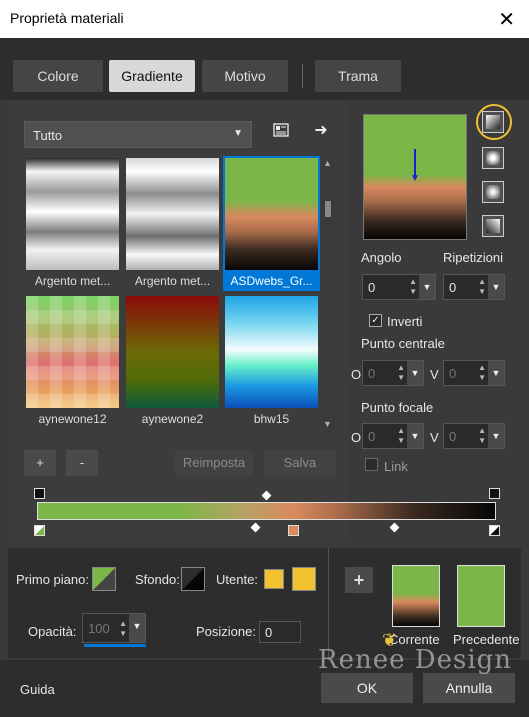  I want to click on focal-h-input: 0 ▲ ▼ ▼, so click(393, 436).